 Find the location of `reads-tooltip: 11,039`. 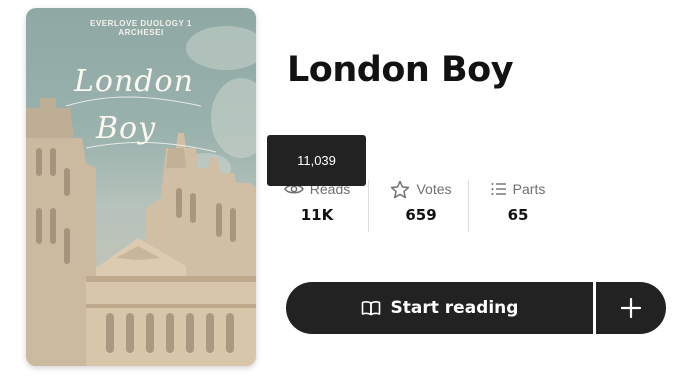

reads-tooltip: 11,039 is located at coordinates (316, 160).